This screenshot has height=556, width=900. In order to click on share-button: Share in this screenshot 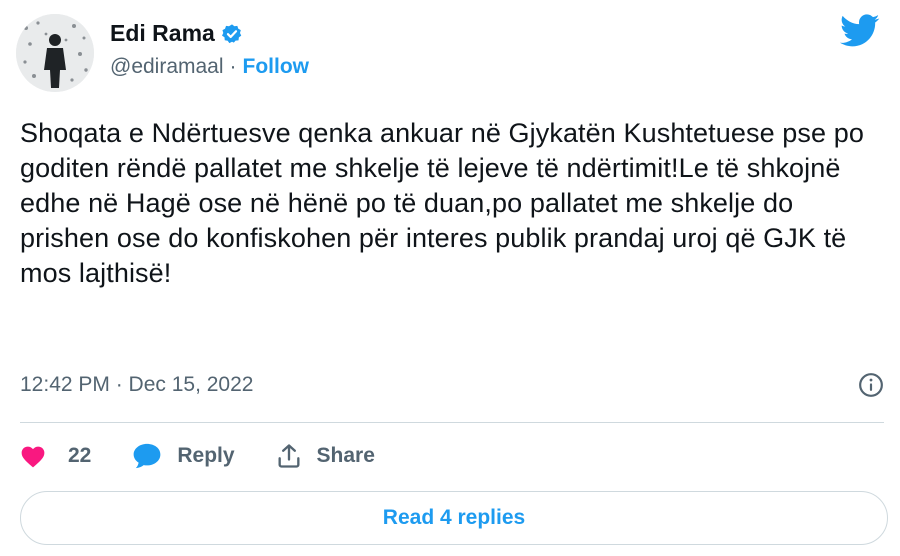, I will do `click(325, 456)`.